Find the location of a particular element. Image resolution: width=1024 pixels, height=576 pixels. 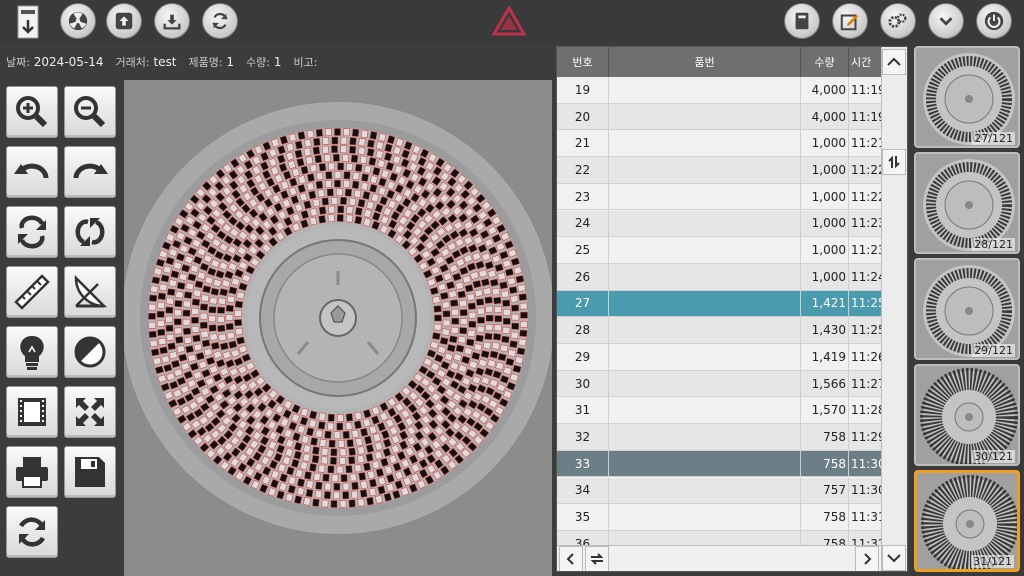

cell-time: 11:28 is located at coordinates (866, 410).